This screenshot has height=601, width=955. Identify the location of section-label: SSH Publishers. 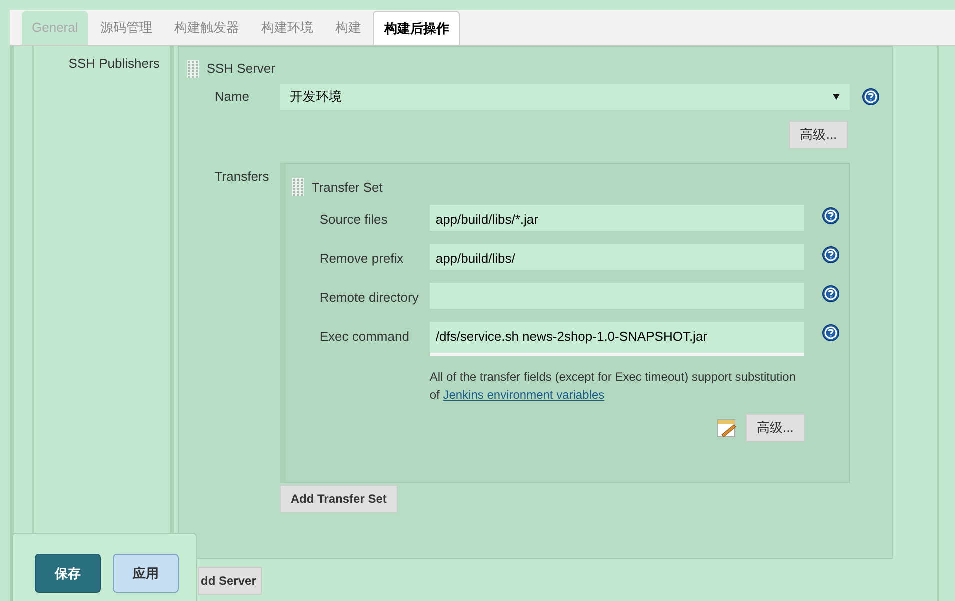
(114, 63).